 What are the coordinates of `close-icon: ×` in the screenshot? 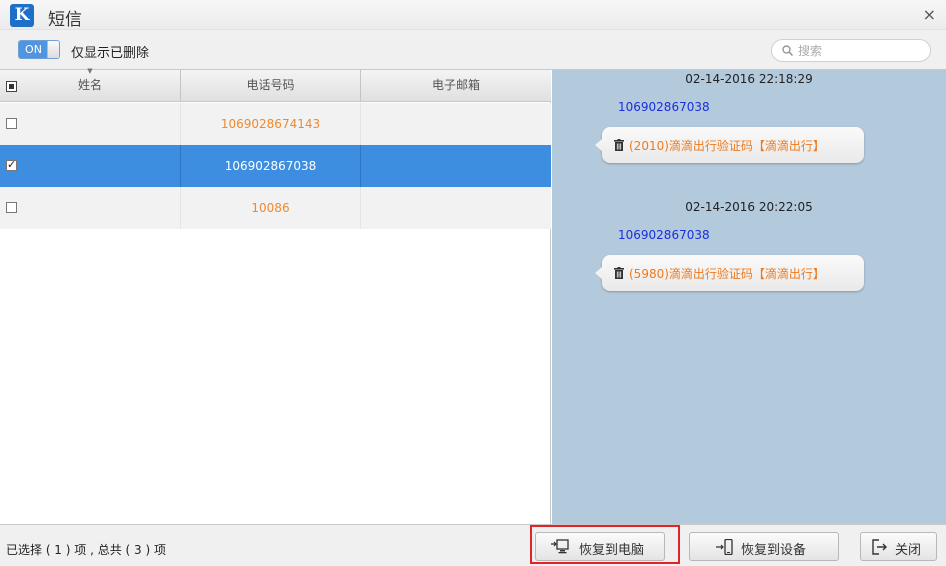 It's located at (929, 14).